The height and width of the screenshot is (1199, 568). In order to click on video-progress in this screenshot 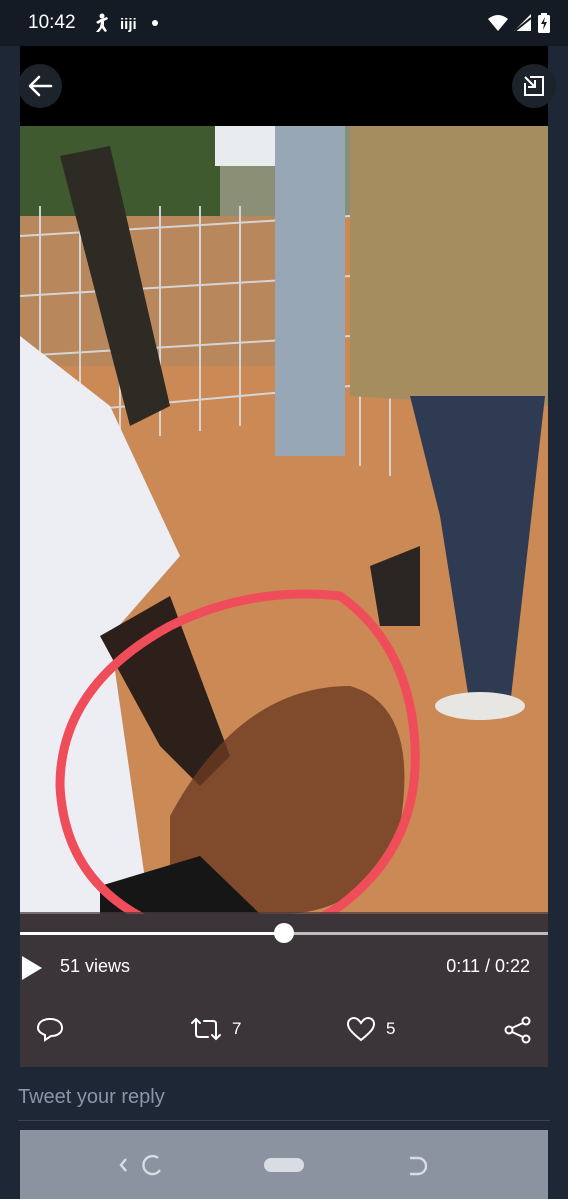, I will do `click(152, 933)`.